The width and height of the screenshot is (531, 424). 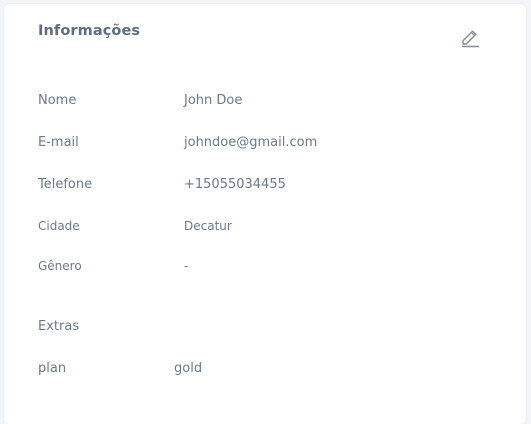 What do you see at coordinates (188, 368) in the screenshot?
I see `extra-value-plan: gold` at bounding box center [188, 368].